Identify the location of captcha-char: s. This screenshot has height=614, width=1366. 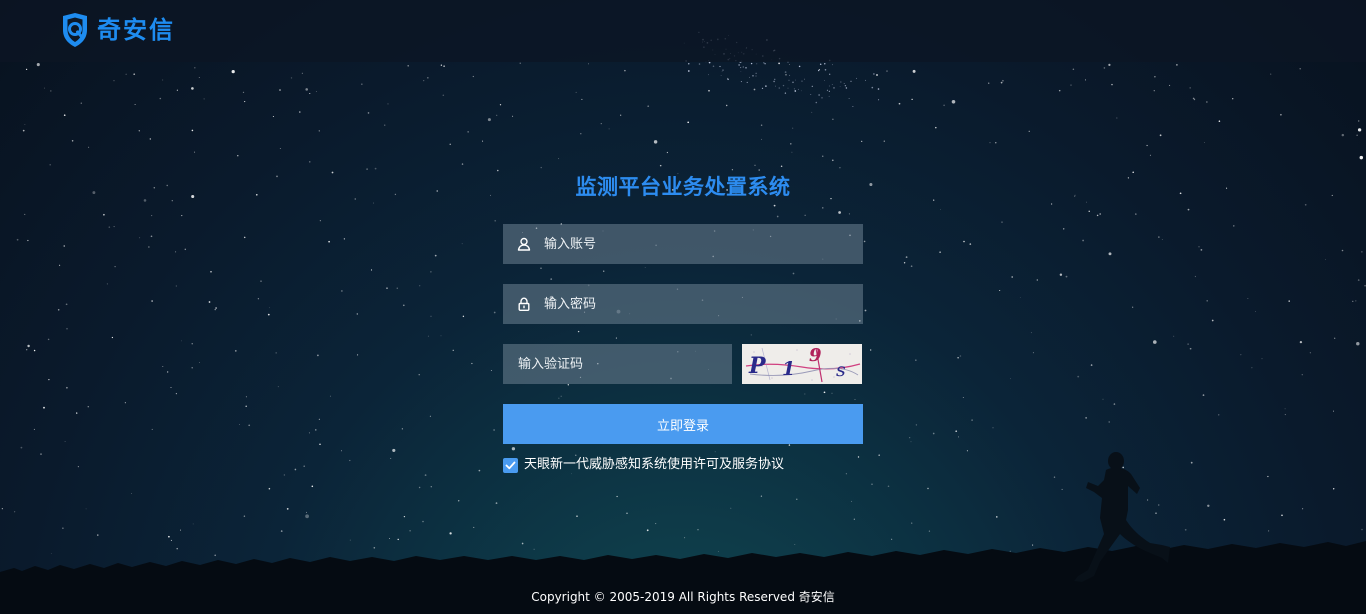
(841, 370).